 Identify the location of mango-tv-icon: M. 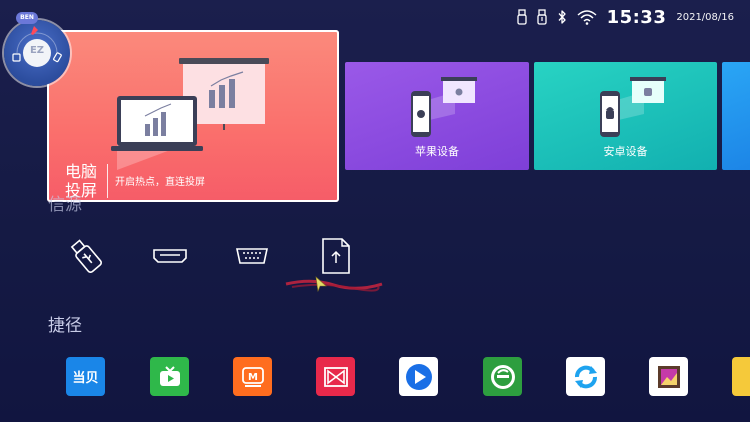
(252, 376).